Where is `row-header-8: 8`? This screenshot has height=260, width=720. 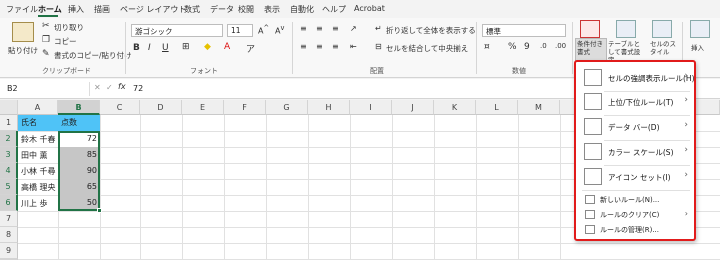
row-header-8: 8 is located at coordinates (9, 235).